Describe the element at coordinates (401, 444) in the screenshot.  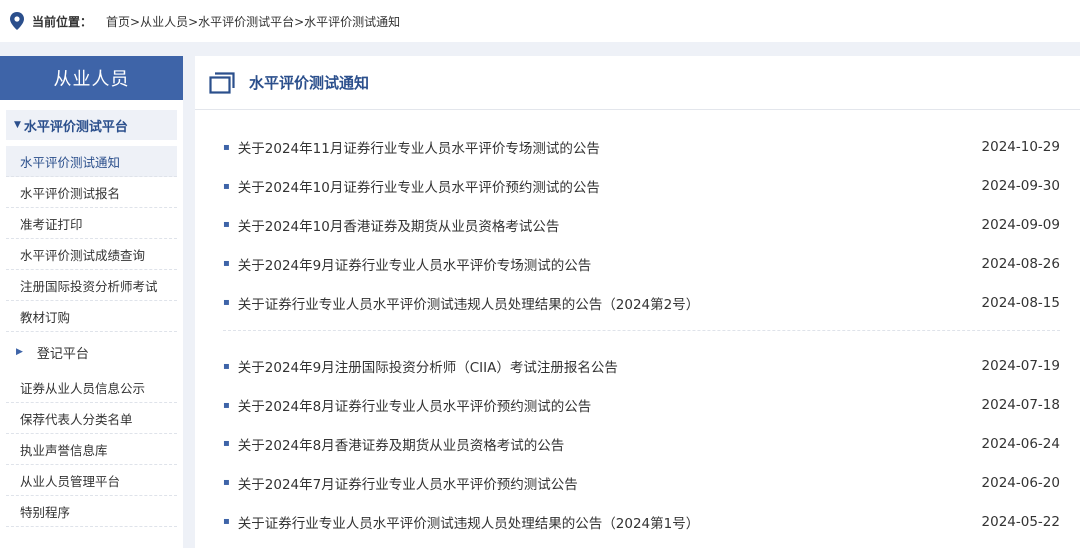
I see `notice-title: 关于2024年8月香港证券及期货从业员资格考试的公告` at that location.